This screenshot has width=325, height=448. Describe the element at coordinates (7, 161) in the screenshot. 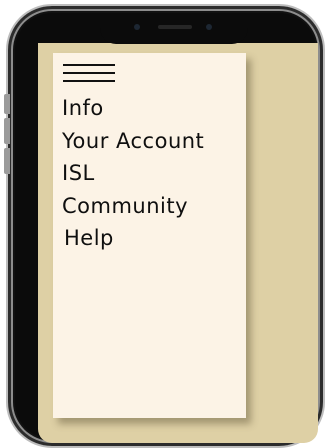

I see `volume-down-button` at that location.